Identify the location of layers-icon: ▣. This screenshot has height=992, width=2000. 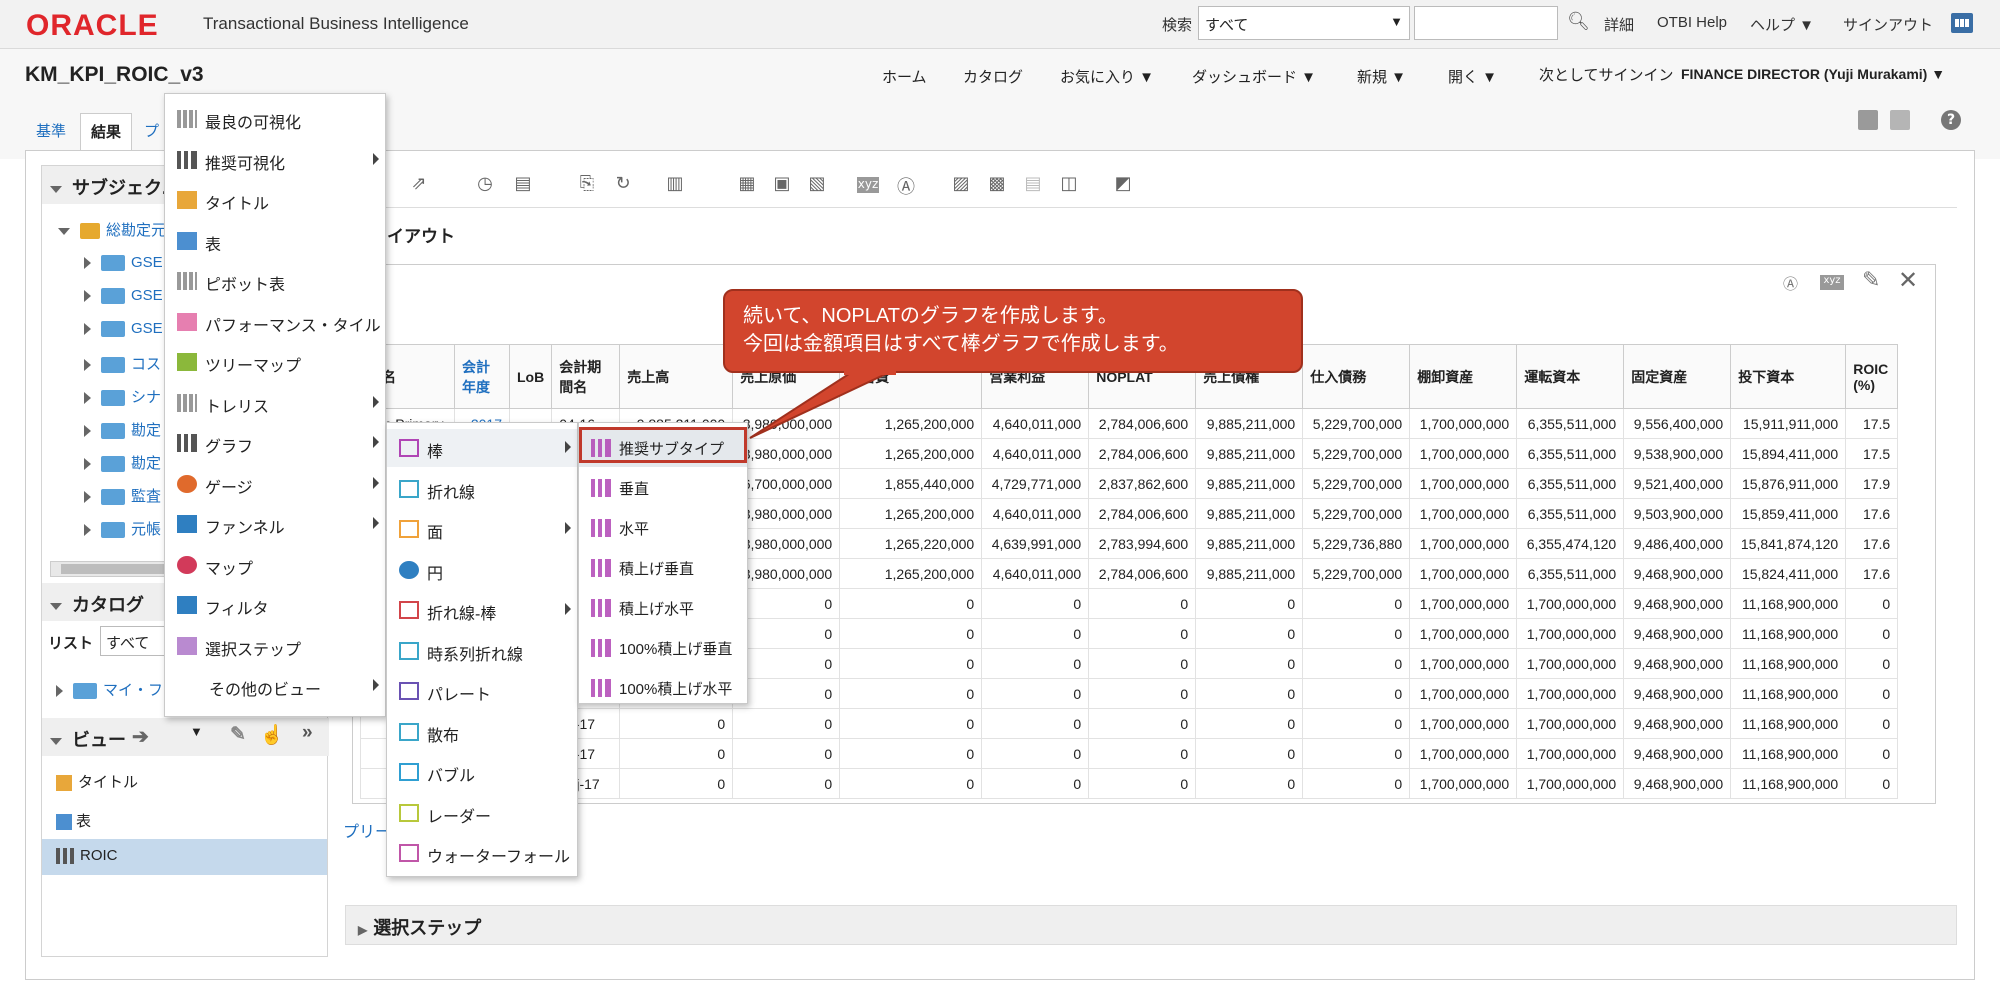
(782, 184).